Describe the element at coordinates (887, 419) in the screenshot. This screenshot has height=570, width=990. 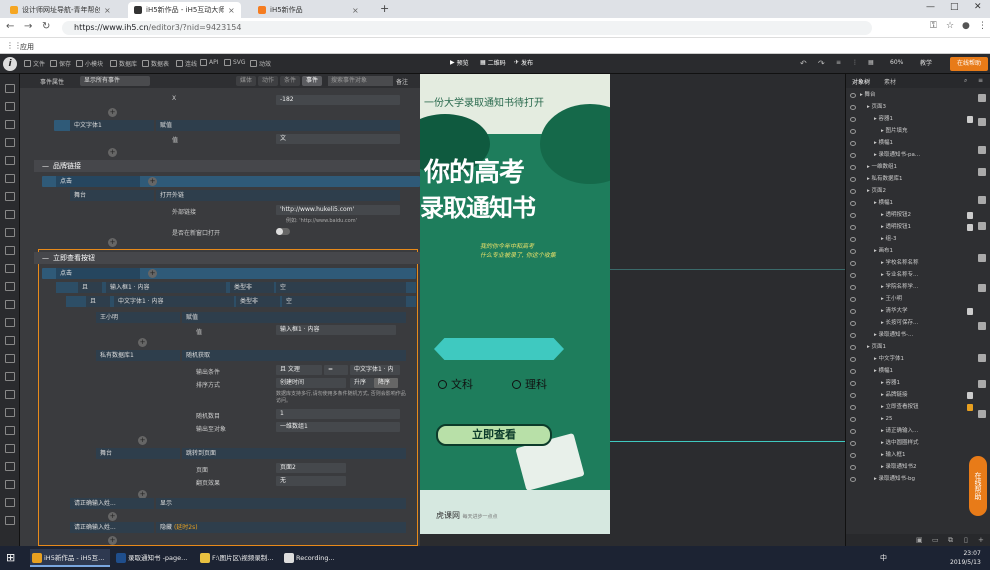
I see `layer-item: ▸ 25` at that location.